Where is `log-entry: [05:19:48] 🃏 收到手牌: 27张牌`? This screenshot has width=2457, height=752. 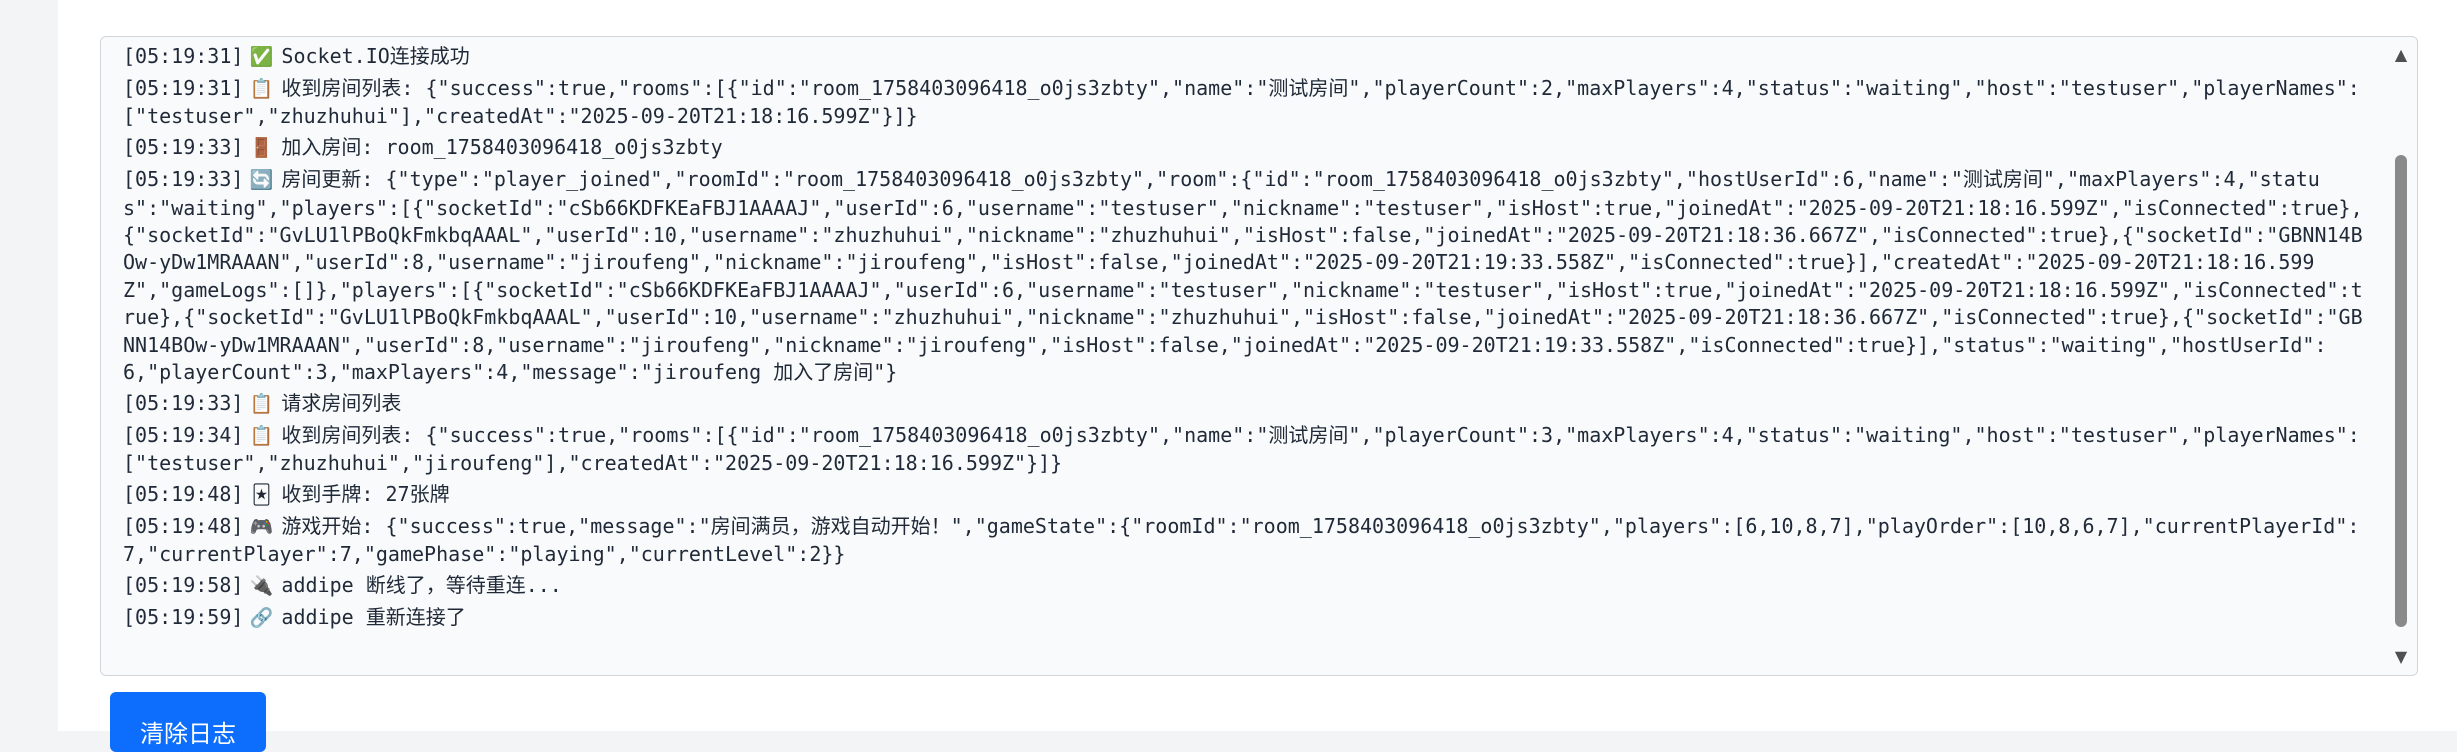 log-entry: [05:19:48] 🃏 收到手牌: 27张牌 is located at coordinates (1248, 495).